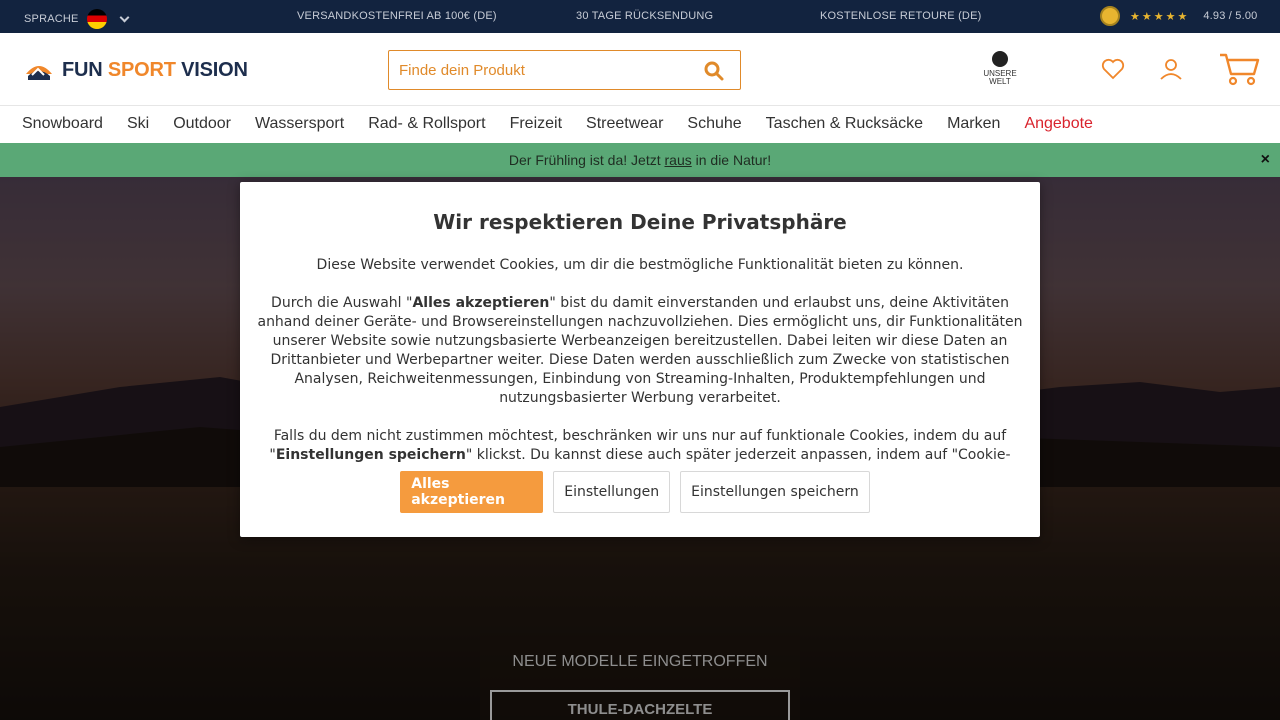 The height and width of the screenshot is (720, 1280). I want to click on promo-link: raus, so click(678, 160).